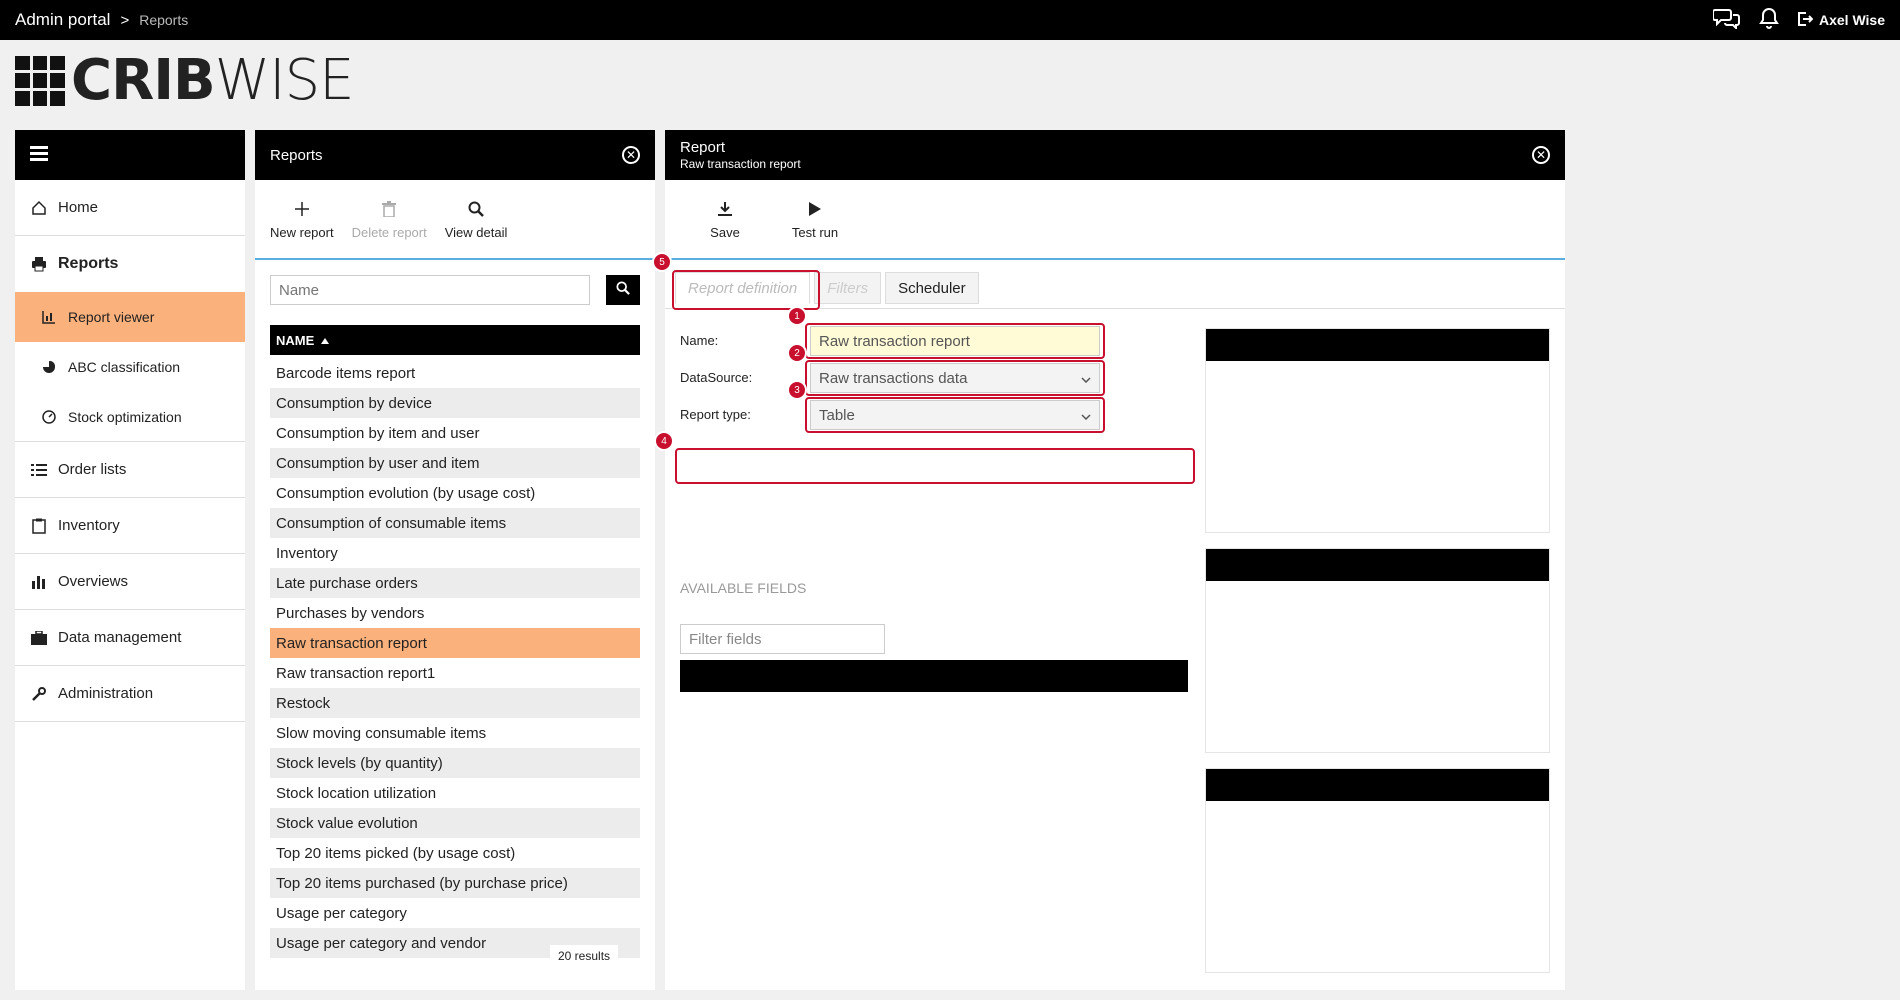 Image resolution: width=1900 pixels, height=1000 pixels. I want to click on user-menu: Axel Wise, so click(1841, 20).